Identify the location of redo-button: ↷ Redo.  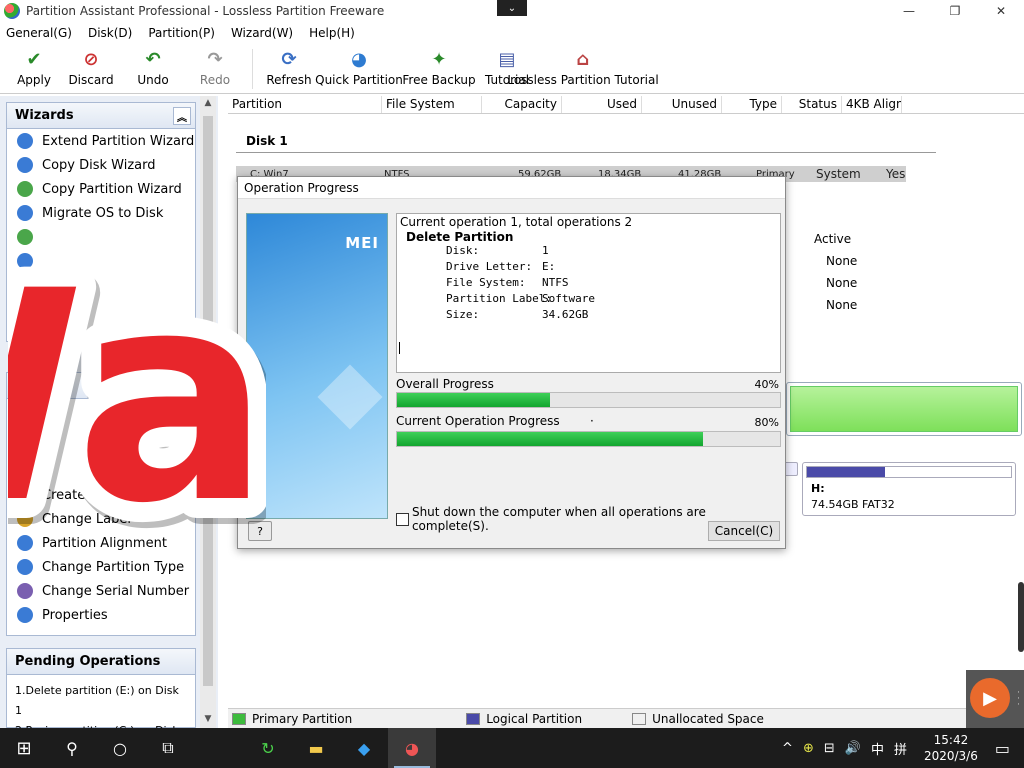
(215, 69).